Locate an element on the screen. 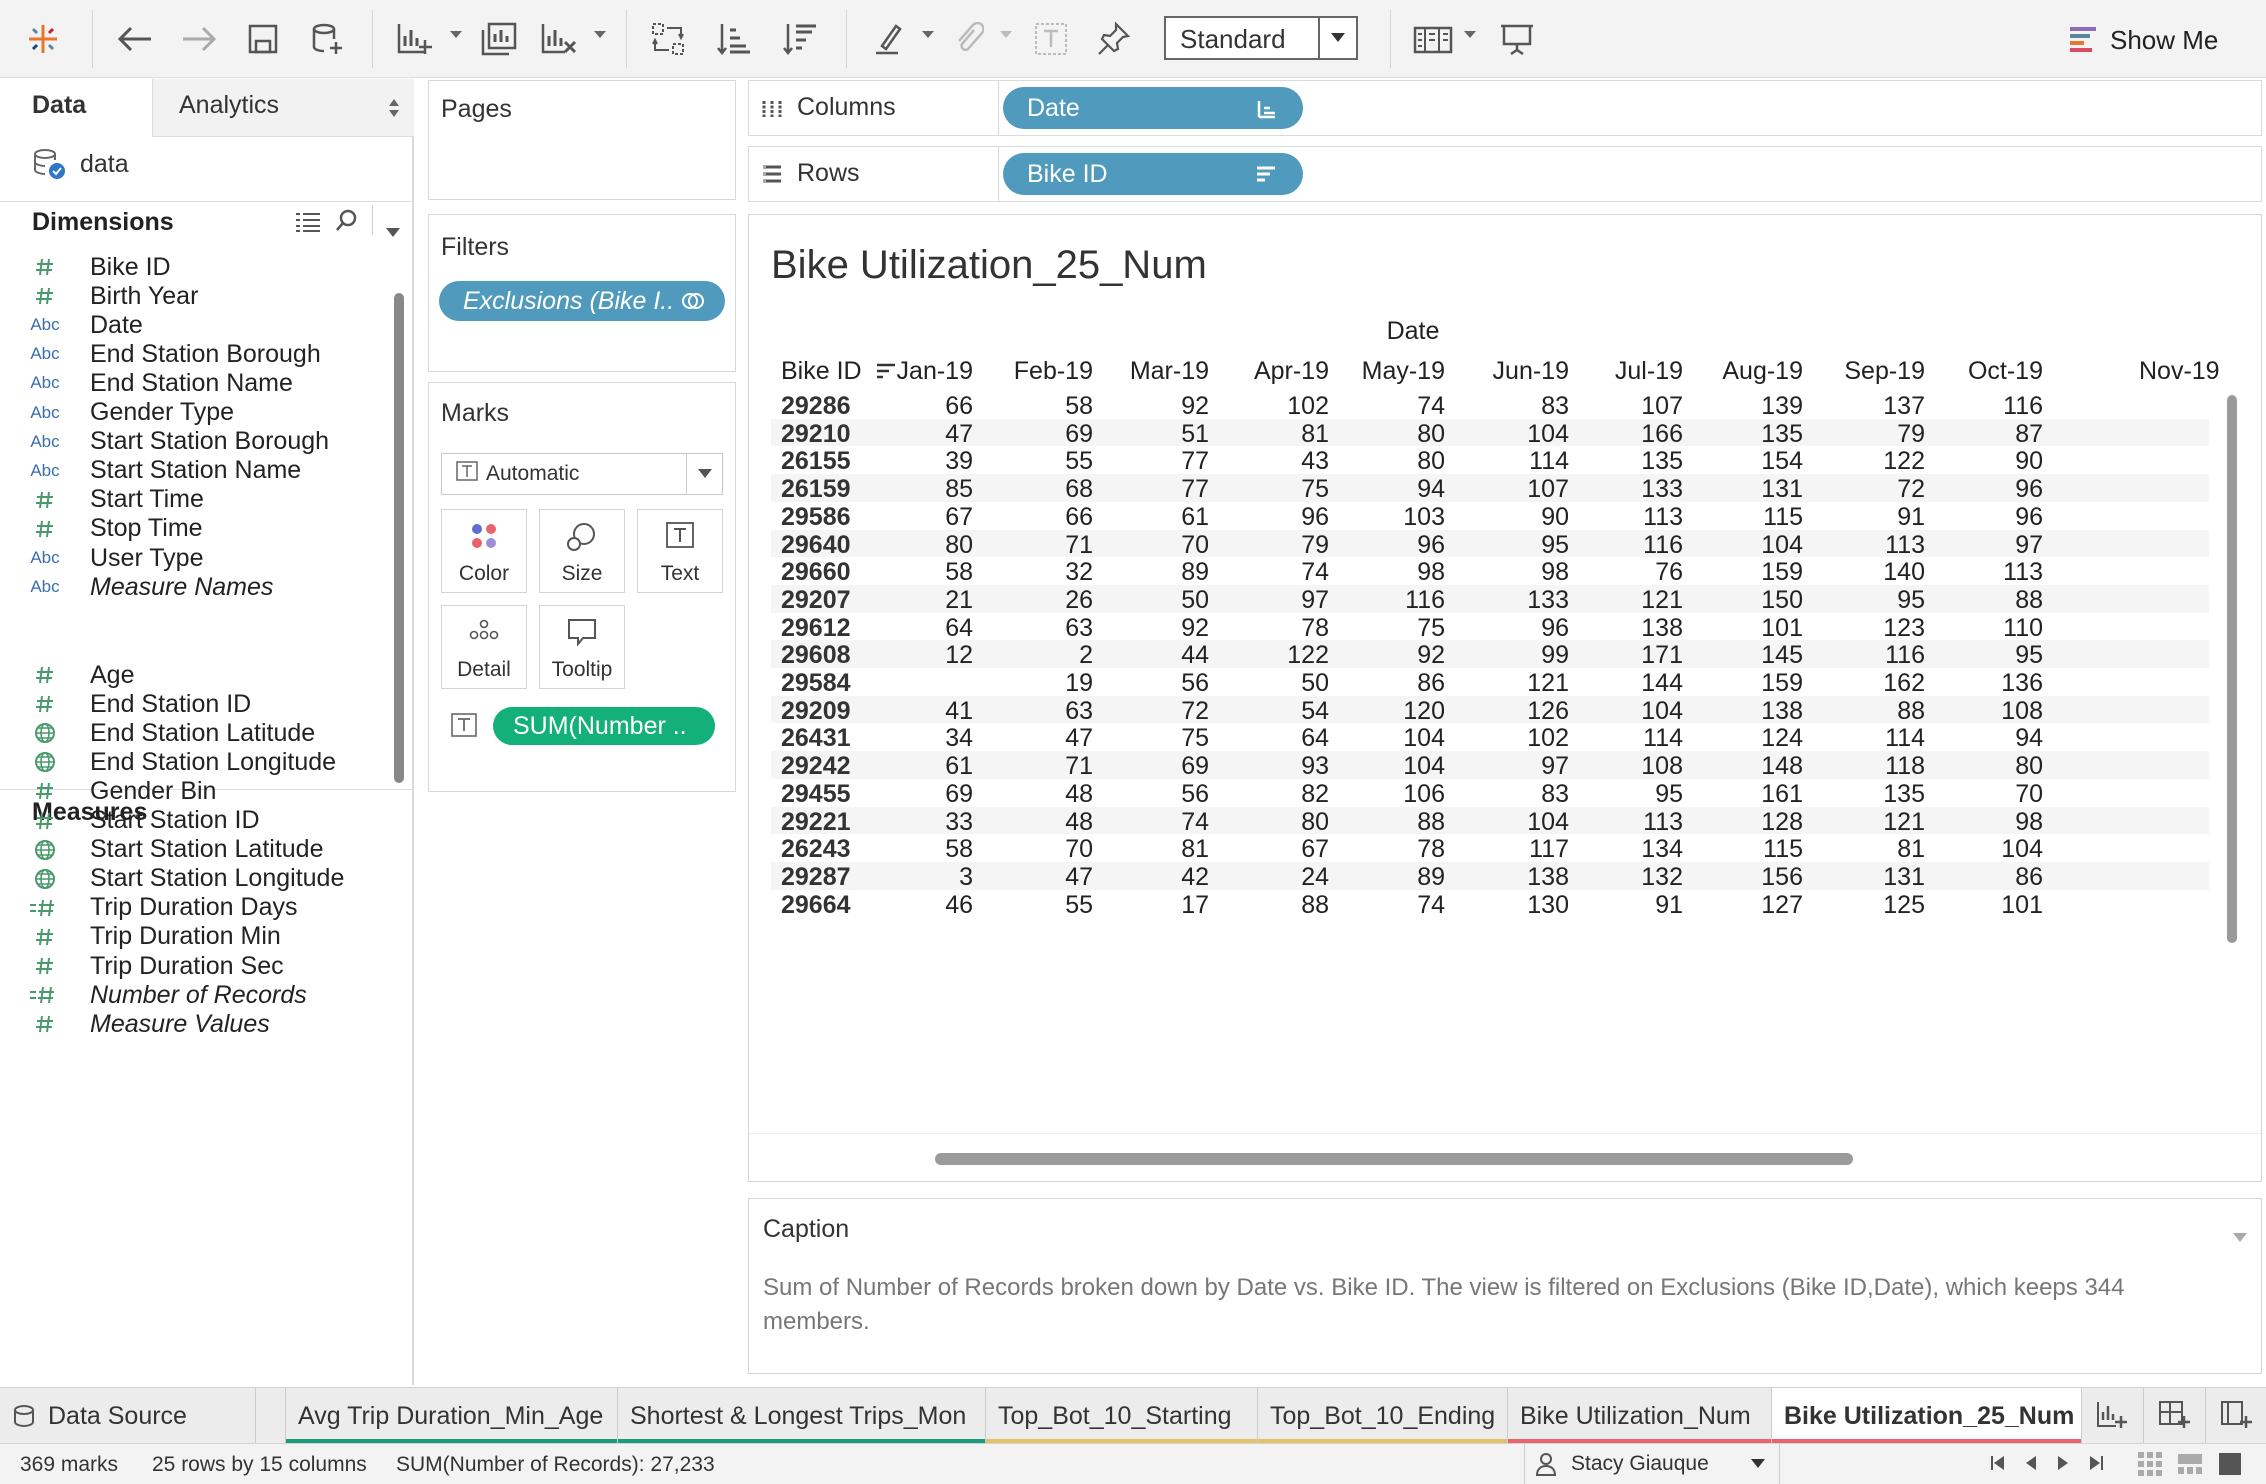 The width and height of the screenshot is (2266, 1484). undo-icon is located at coordinates (135, 39).